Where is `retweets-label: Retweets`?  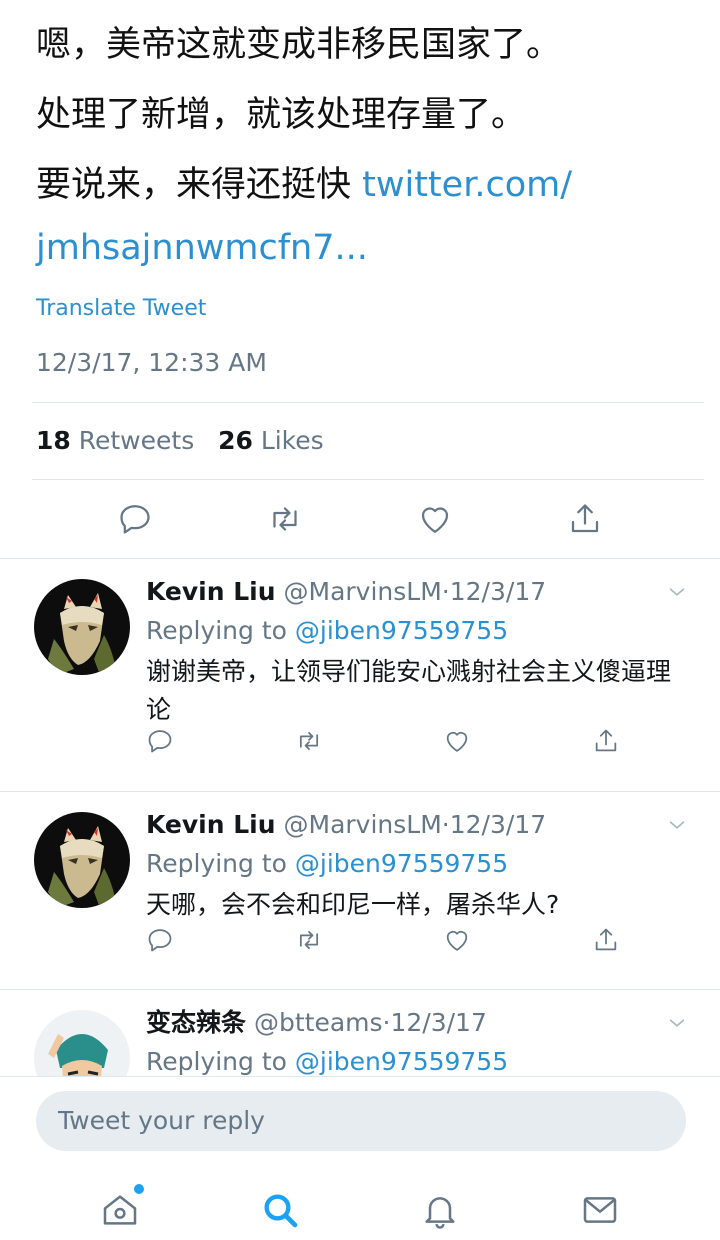 retweets-label: Retweets is located at coordinates (136, 440).